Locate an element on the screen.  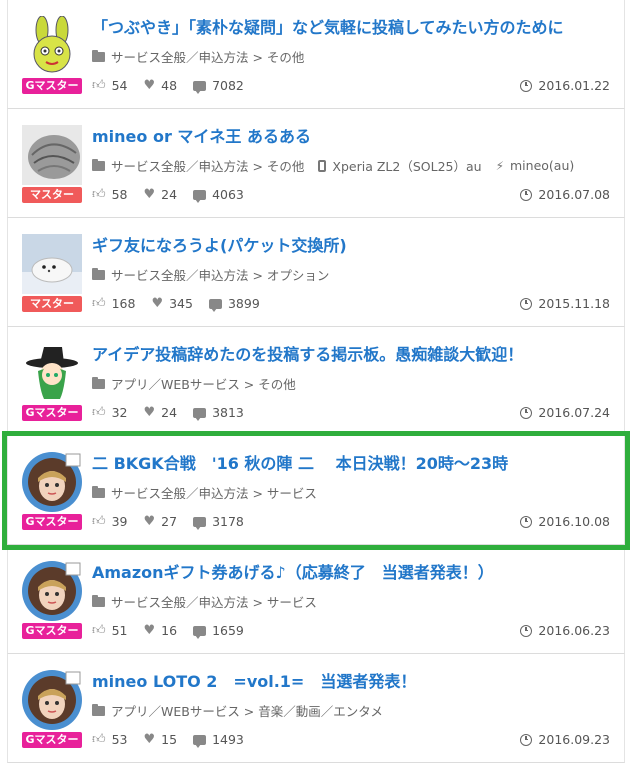
rabbit-avatar-icon is located at coordinates (52, 46).